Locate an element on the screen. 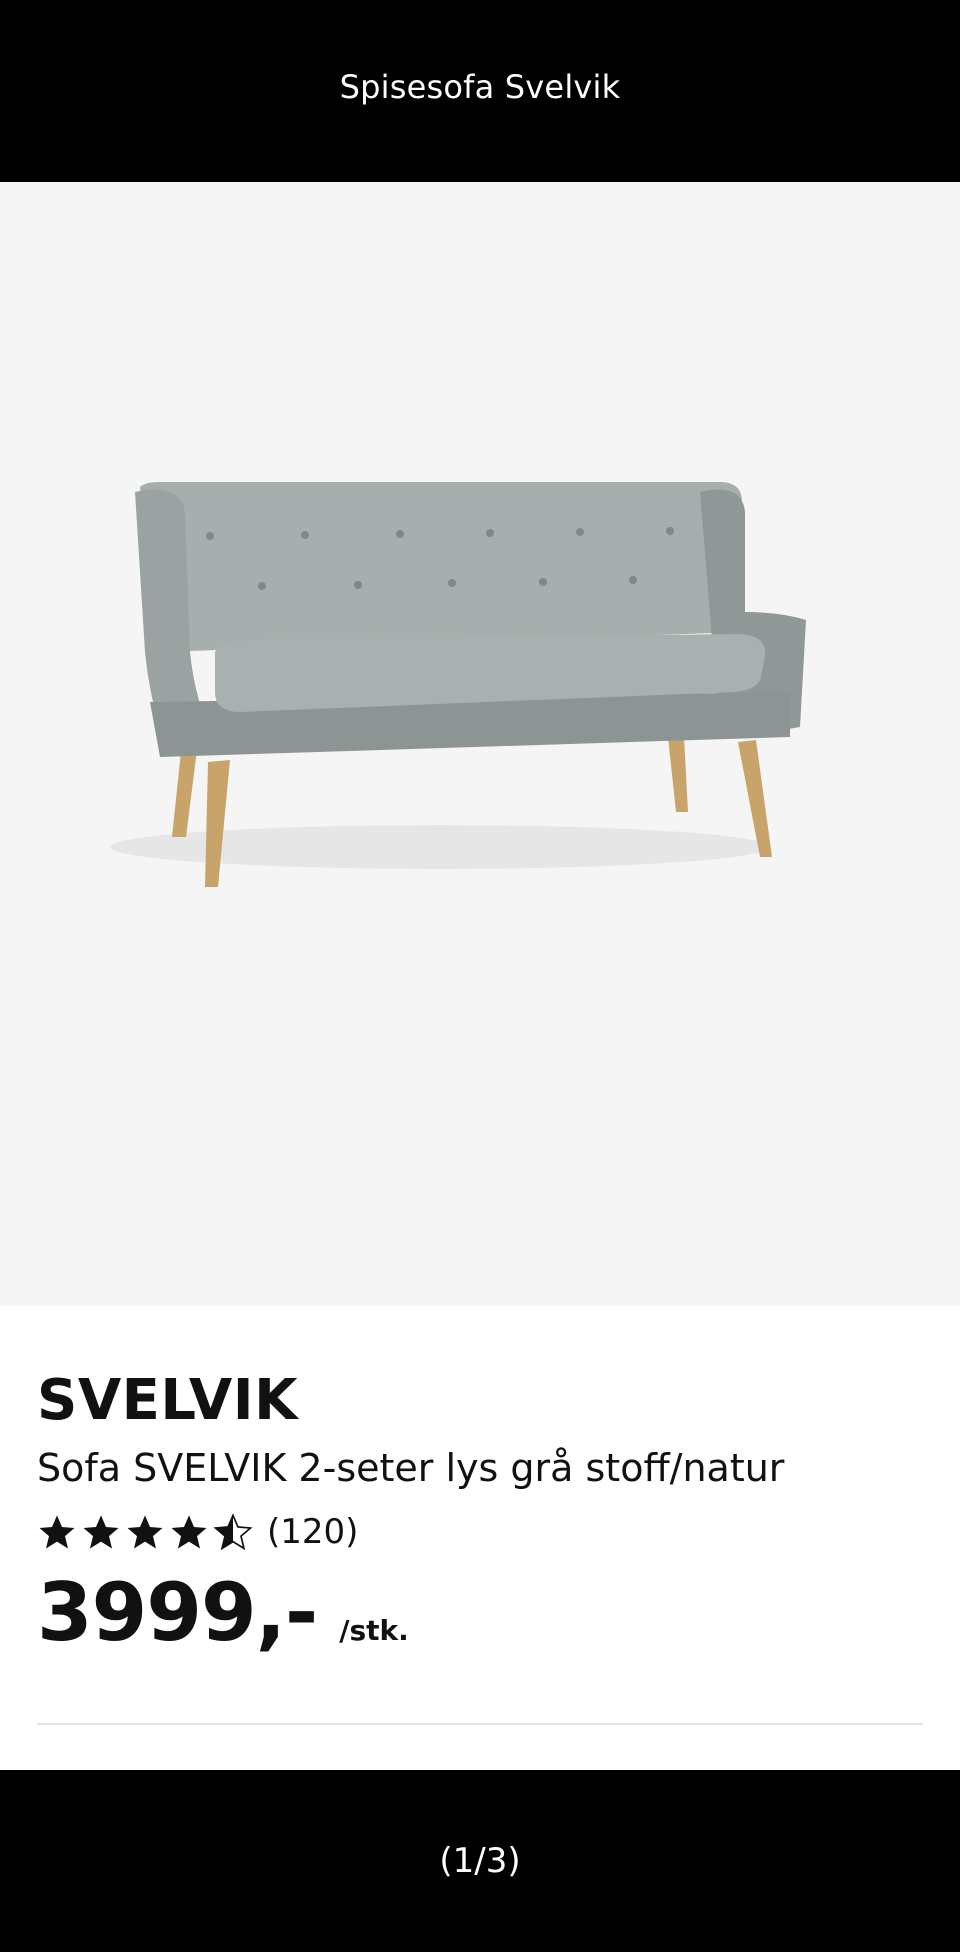  divider is located at coordinates (480, 1724).